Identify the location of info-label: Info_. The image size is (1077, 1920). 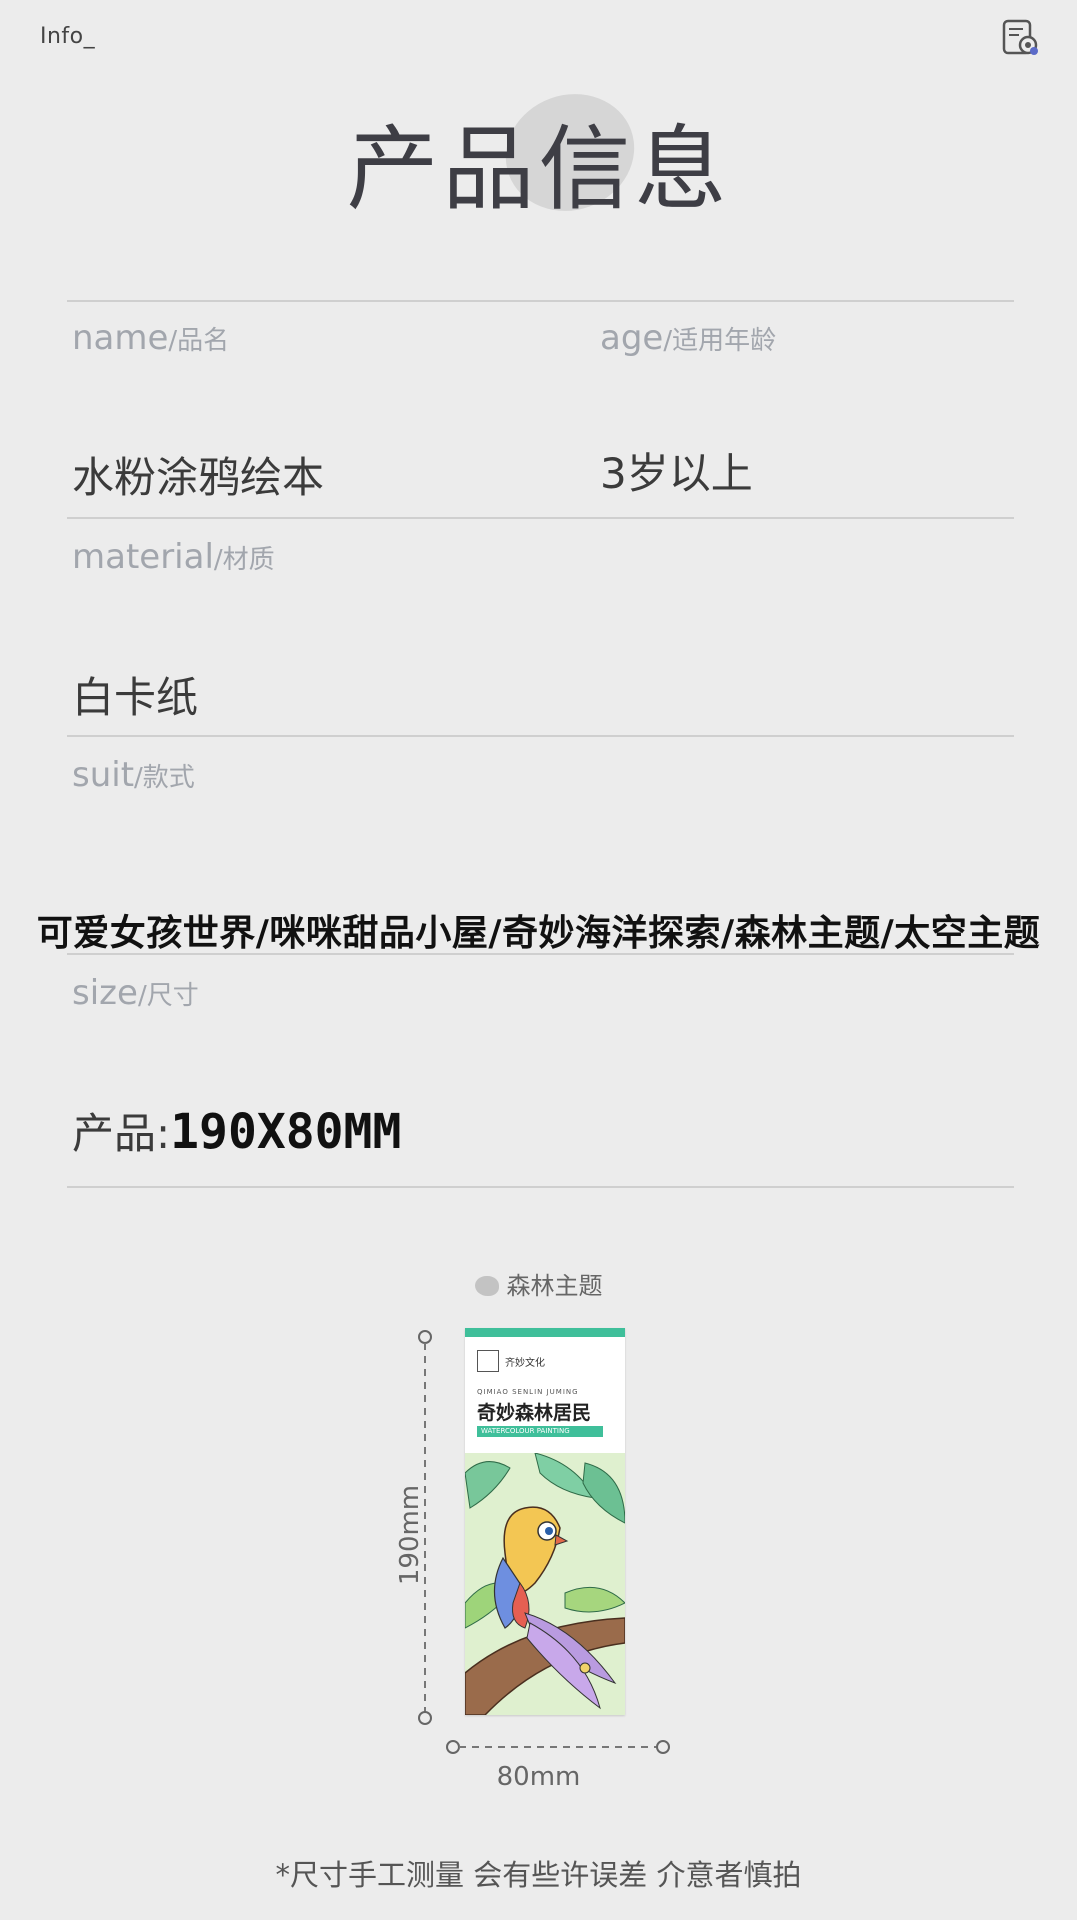
(68, 36).